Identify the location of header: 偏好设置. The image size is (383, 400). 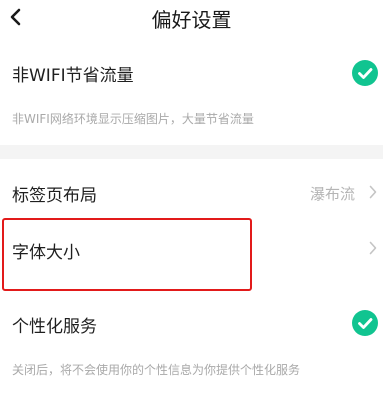
(191, 19).